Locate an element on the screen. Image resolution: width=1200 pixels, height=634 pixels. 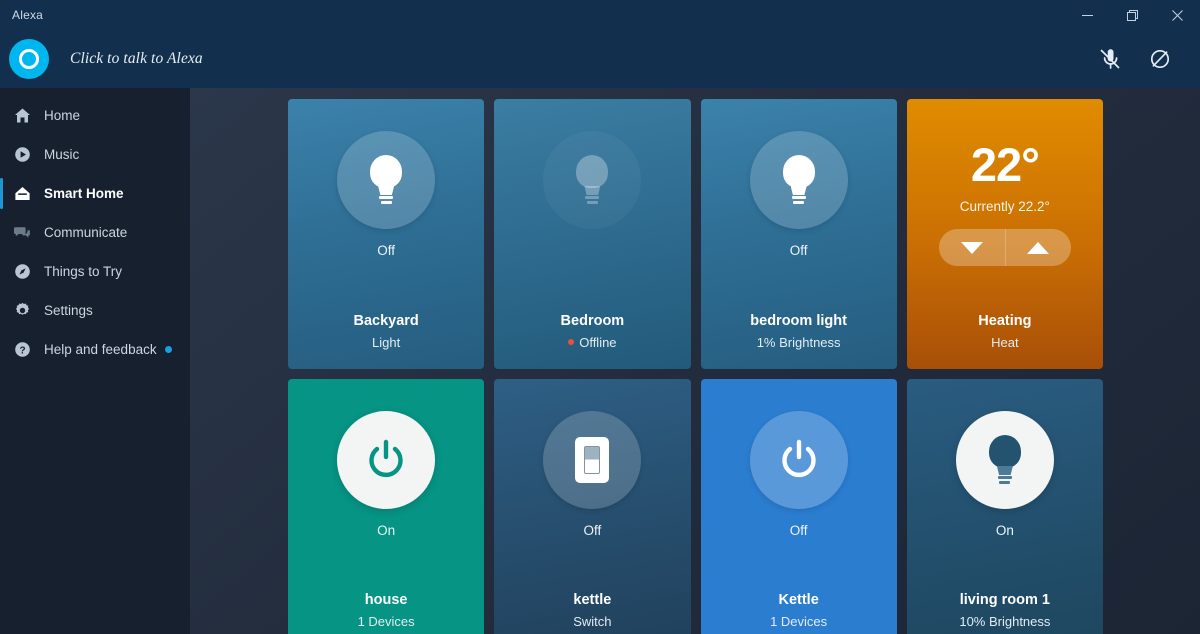
notification-dot is located at coordinates (168, 349).